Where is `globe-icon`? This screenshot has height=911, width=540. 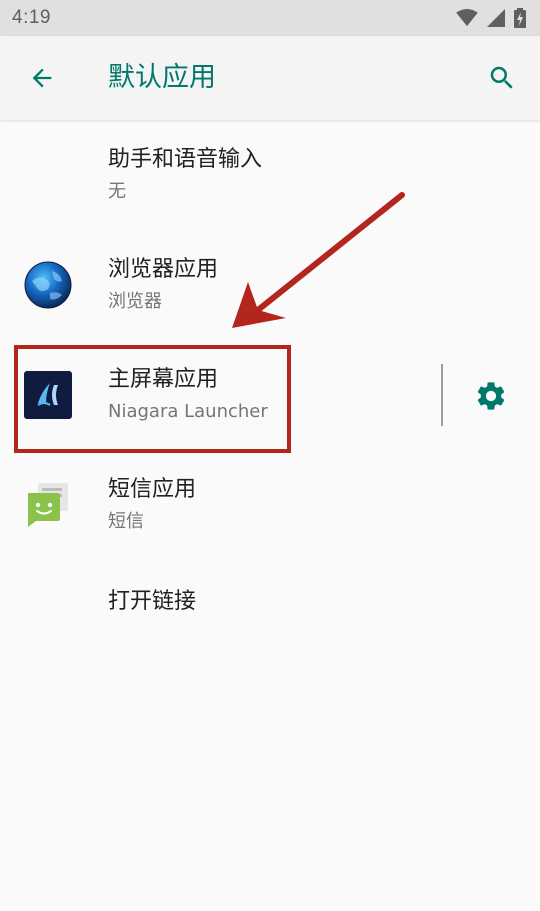 globe-icon is located at coordinates (48, 285).